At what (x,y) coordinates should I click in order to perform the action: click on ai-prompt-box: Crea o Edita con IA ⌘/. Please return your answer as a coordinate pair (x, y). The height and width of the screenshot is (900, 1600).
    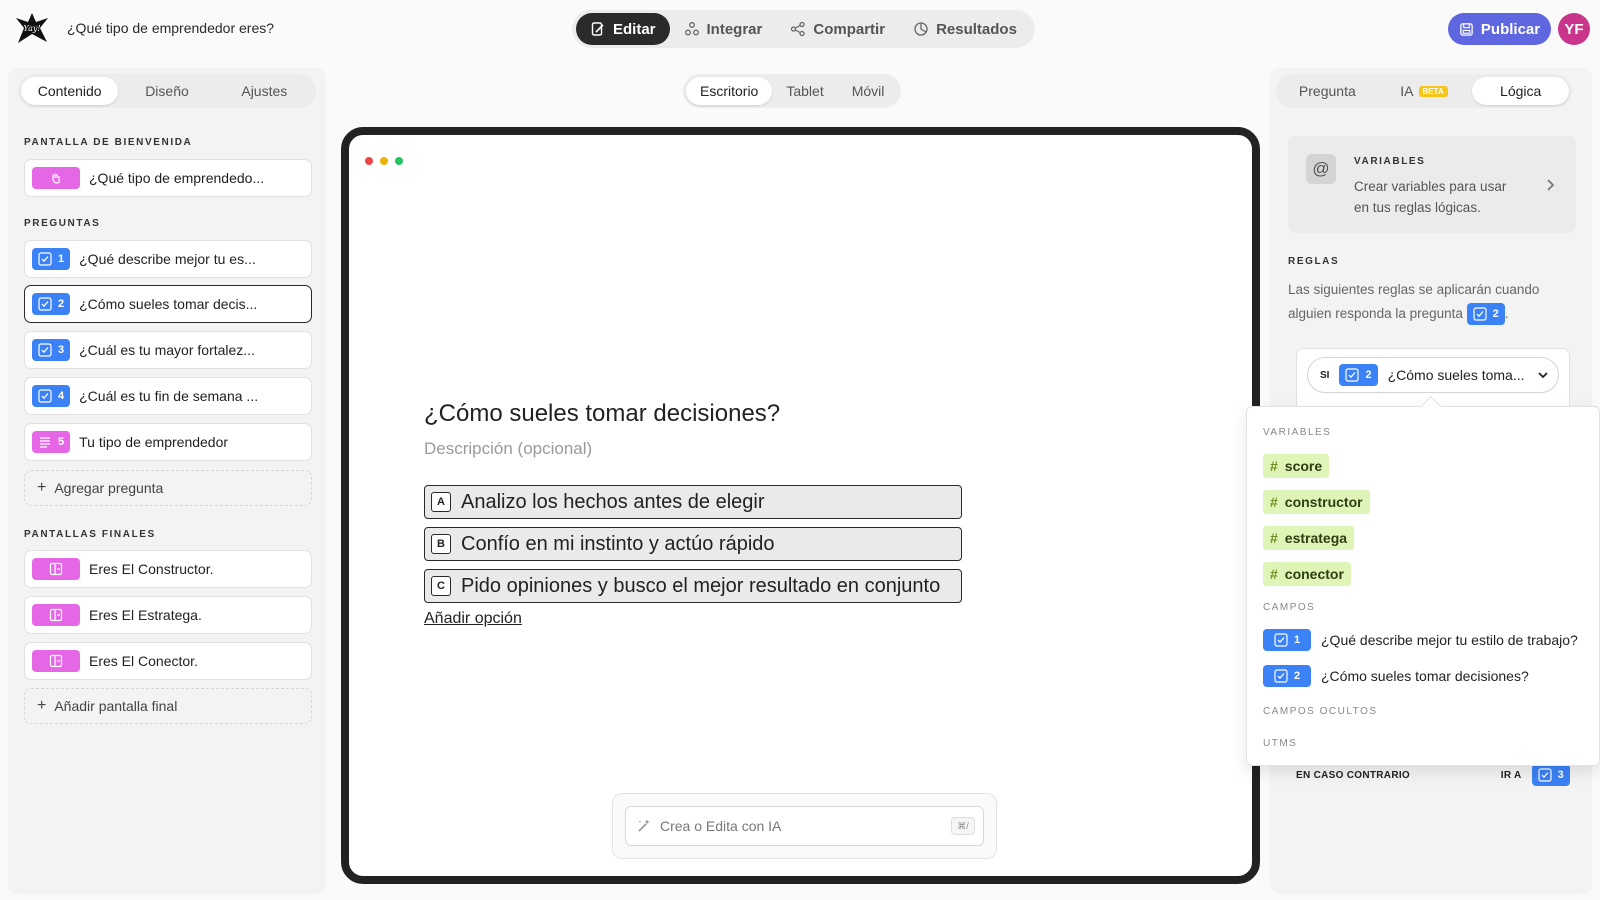
    Looking at the image, I should click on (804, 826).